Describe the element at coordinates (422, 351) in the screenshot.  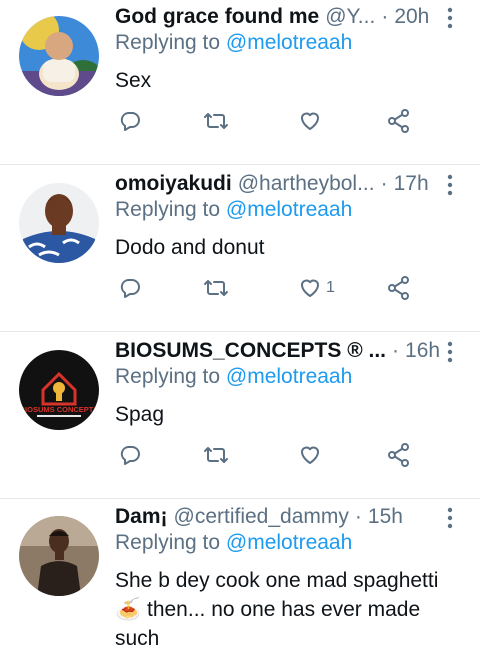
I see `timestamp: 16h` at that location.